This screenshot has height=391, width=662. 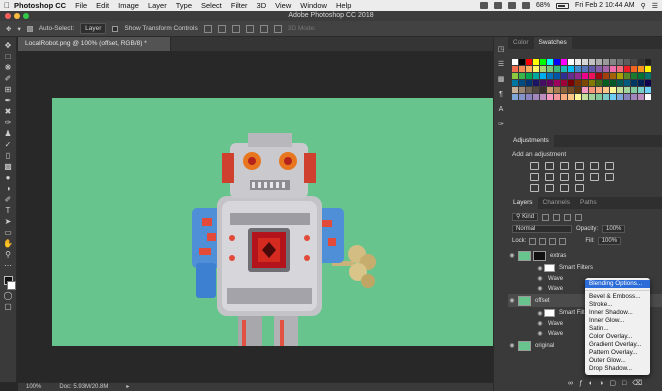 What do you see at coordinates (40, 5) in the screenshot?
I see `app-menu: Photoshop CC` at bounding box center [40, 5].